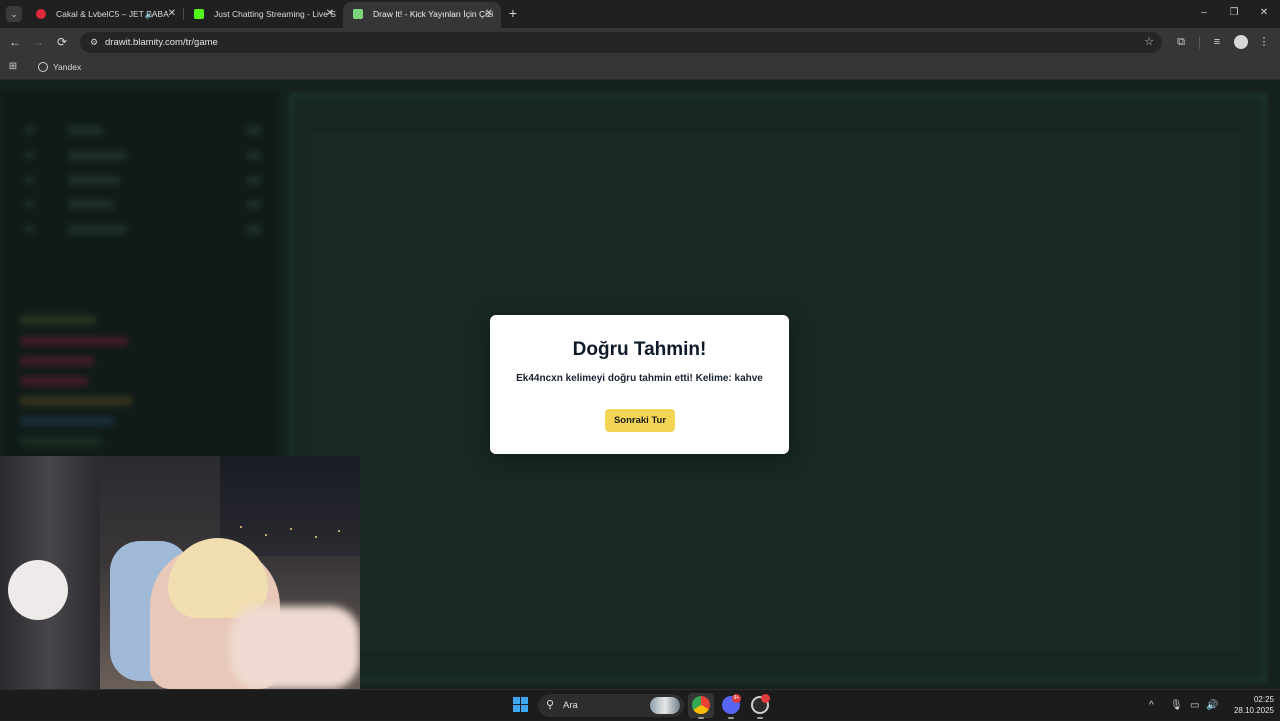  I want to click on tab-search-chevron-icon: ⌄, so click(14, 14).